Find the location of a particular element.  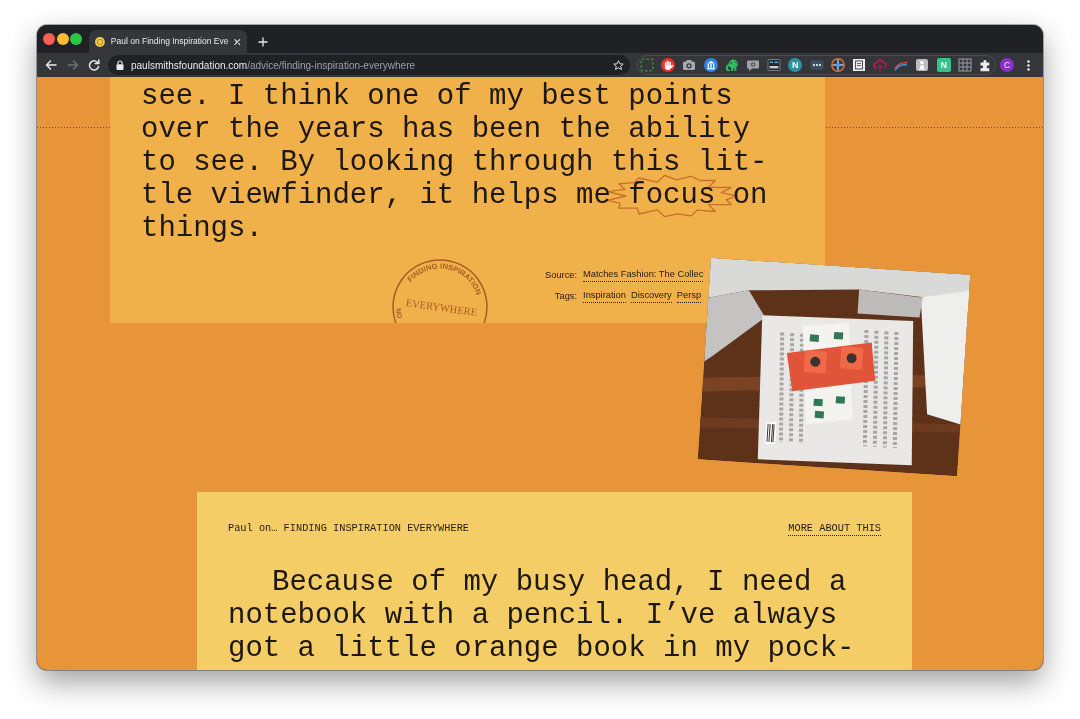

plus-icon is located at coordinates (263, 41).